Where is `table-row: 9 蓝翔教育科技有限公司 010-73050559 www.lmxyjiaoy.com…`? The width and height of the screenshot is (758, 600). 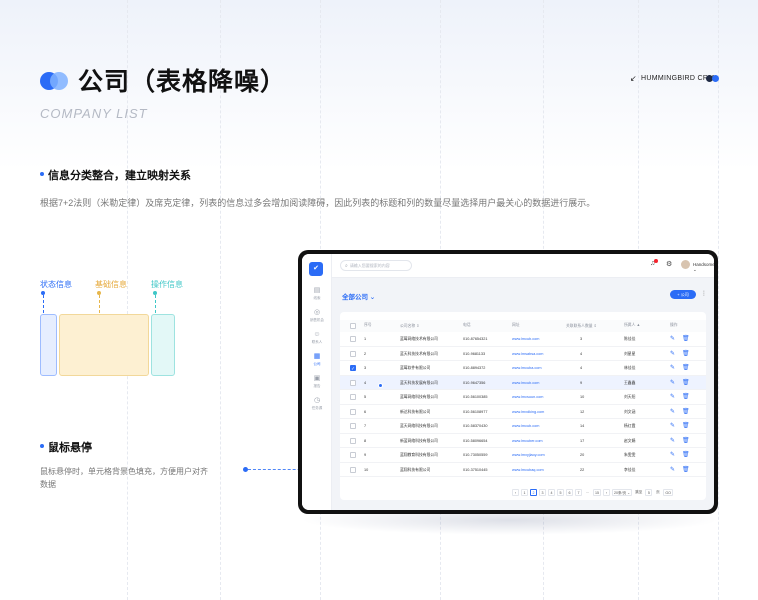
table-row: 9 蓝翔教育科技有限公司 010-73050559 www.lmxyjiaoy.com… is located at coordinates (523, 455).